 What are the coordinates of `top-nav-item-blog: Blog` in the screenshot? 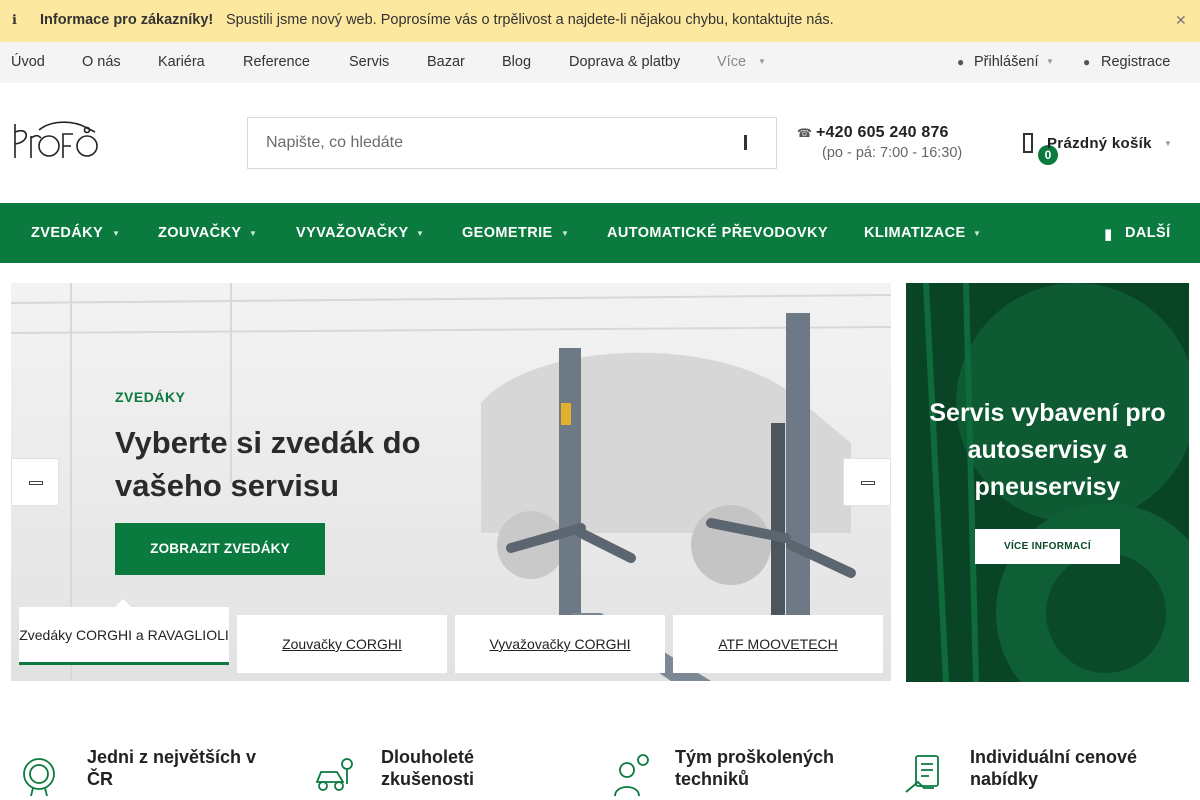 It's located at (516, 62).